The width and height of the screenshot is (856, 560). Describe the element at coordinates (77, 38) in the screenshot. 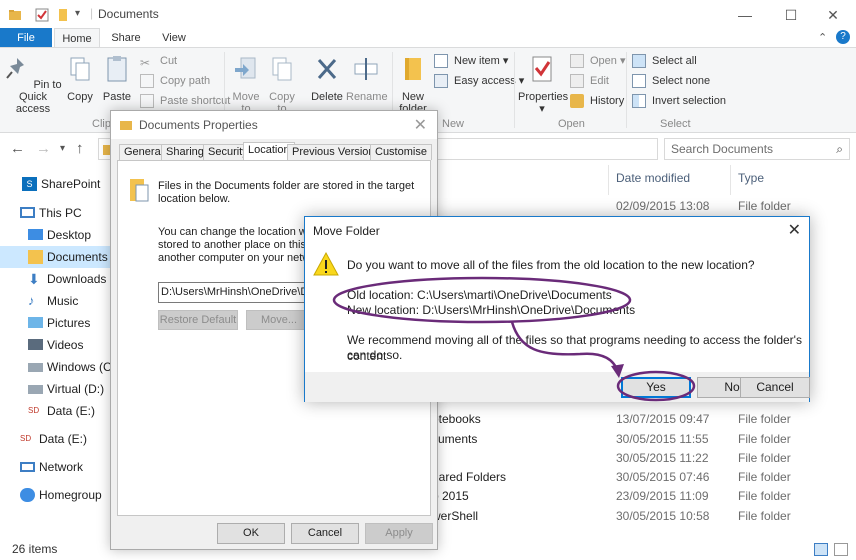

I see `tab-home: Home` at that location.